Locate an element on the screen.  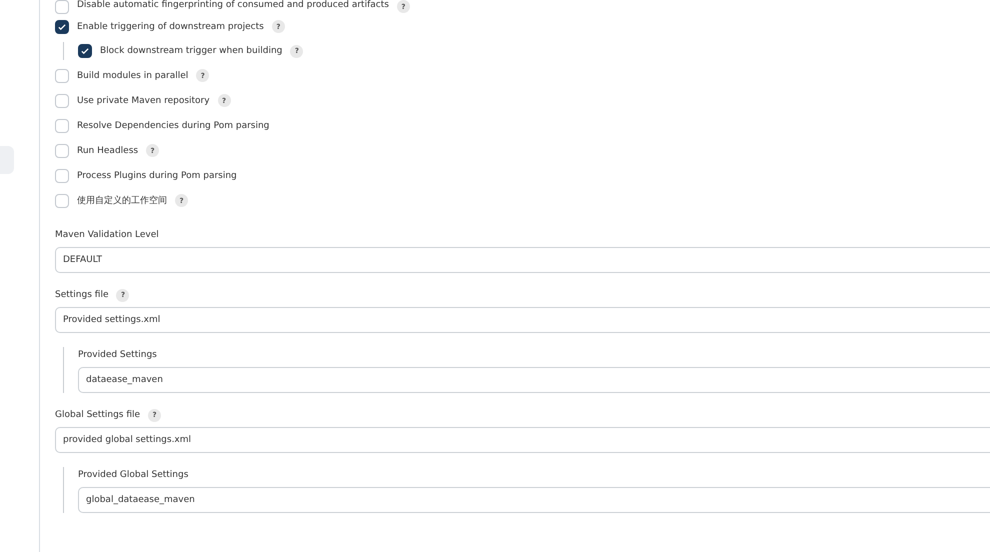
field-label: Maven Validation Level is located at coordinates (107, 235).